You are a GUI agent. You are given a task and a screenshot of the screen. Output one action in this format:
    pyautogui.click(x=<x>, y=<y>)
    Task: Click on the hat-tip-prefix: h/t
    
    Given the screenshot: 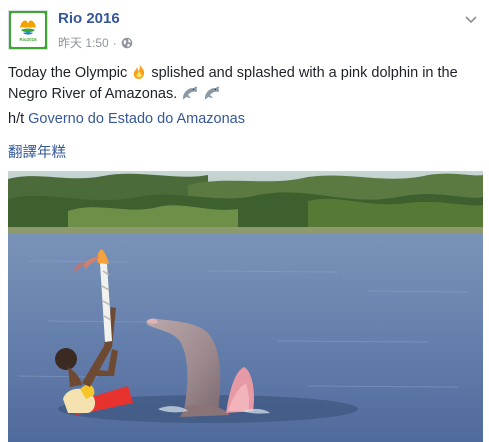 What is the action you would take?
    pyautogui.click(x=16, y=119)
    